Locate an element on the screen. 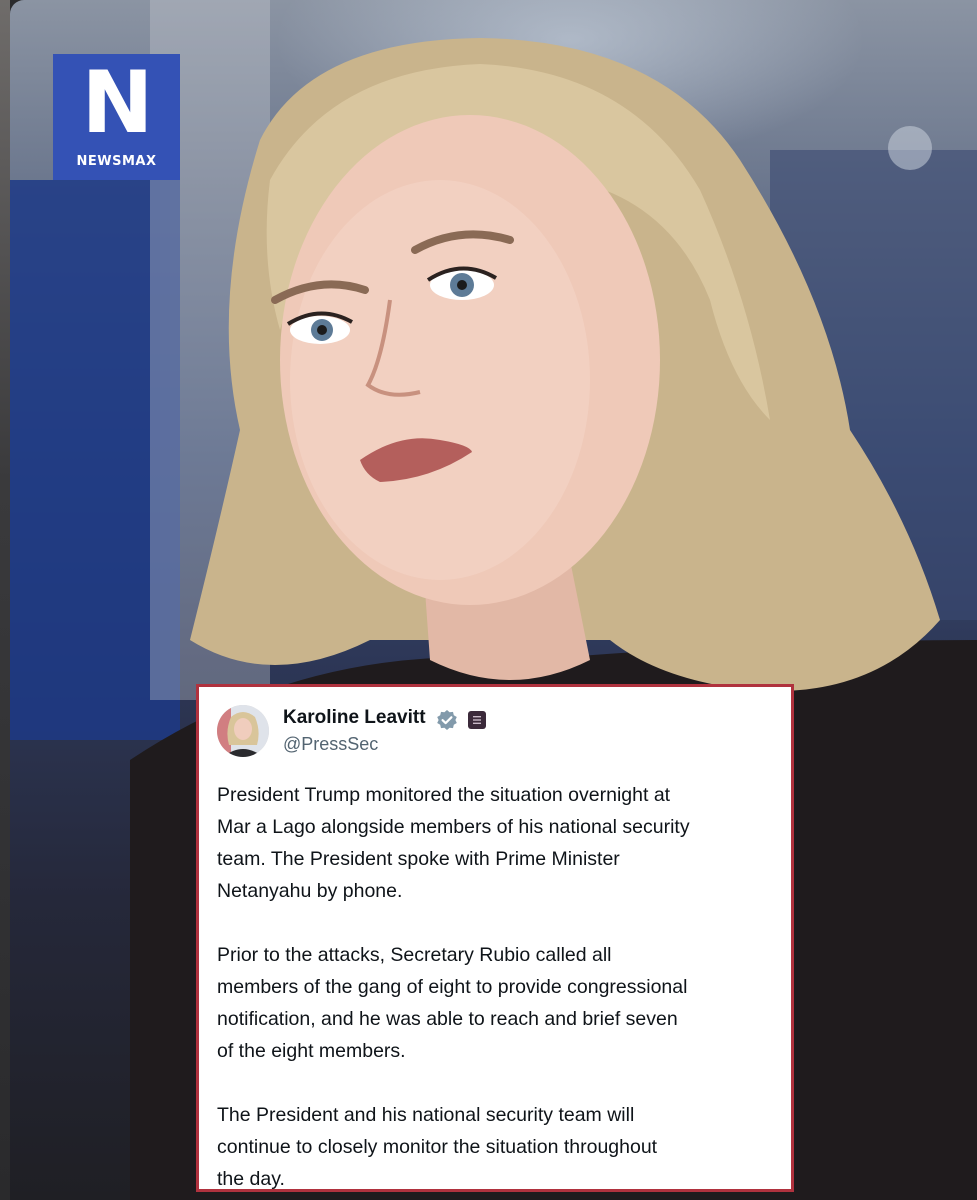 The image size is (977, 1200). verified-badge-icon is located at coordinates (447, 720).